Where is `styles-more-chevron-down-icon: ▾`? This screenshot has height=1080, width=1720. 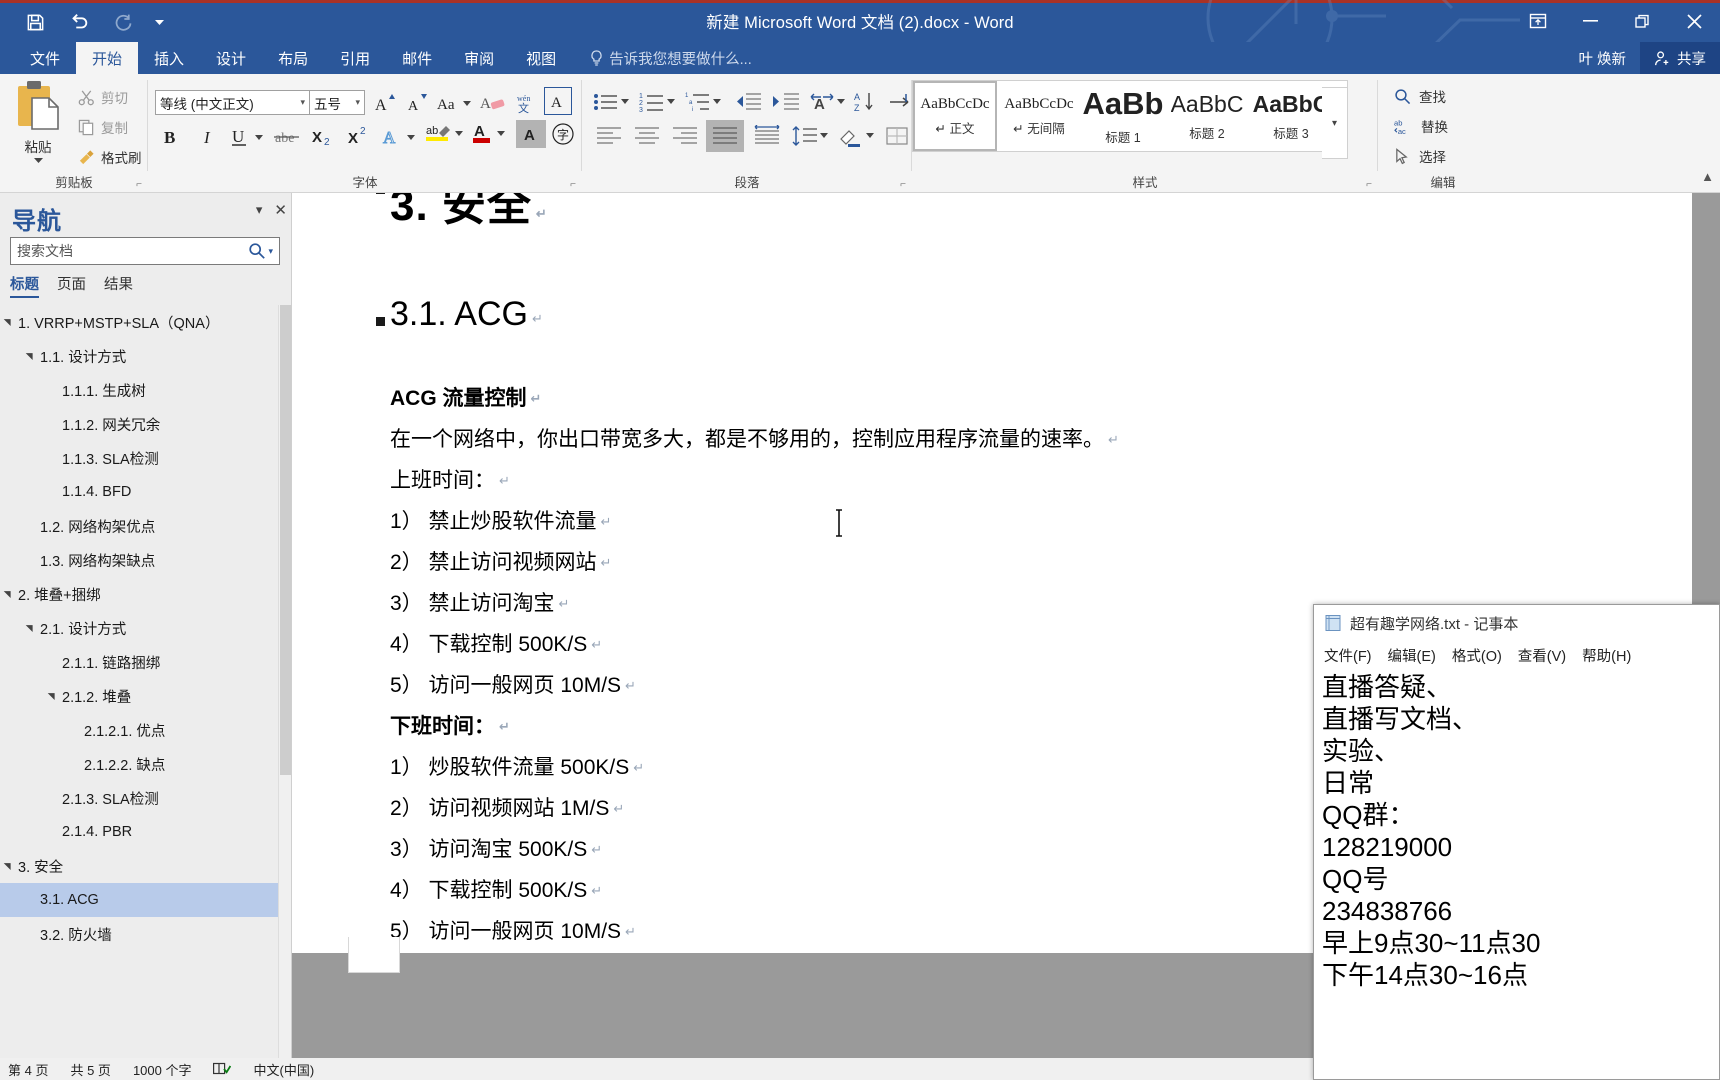
styles-more-chevron-down-icon: ▾ is located at coordinates (1335, 123).